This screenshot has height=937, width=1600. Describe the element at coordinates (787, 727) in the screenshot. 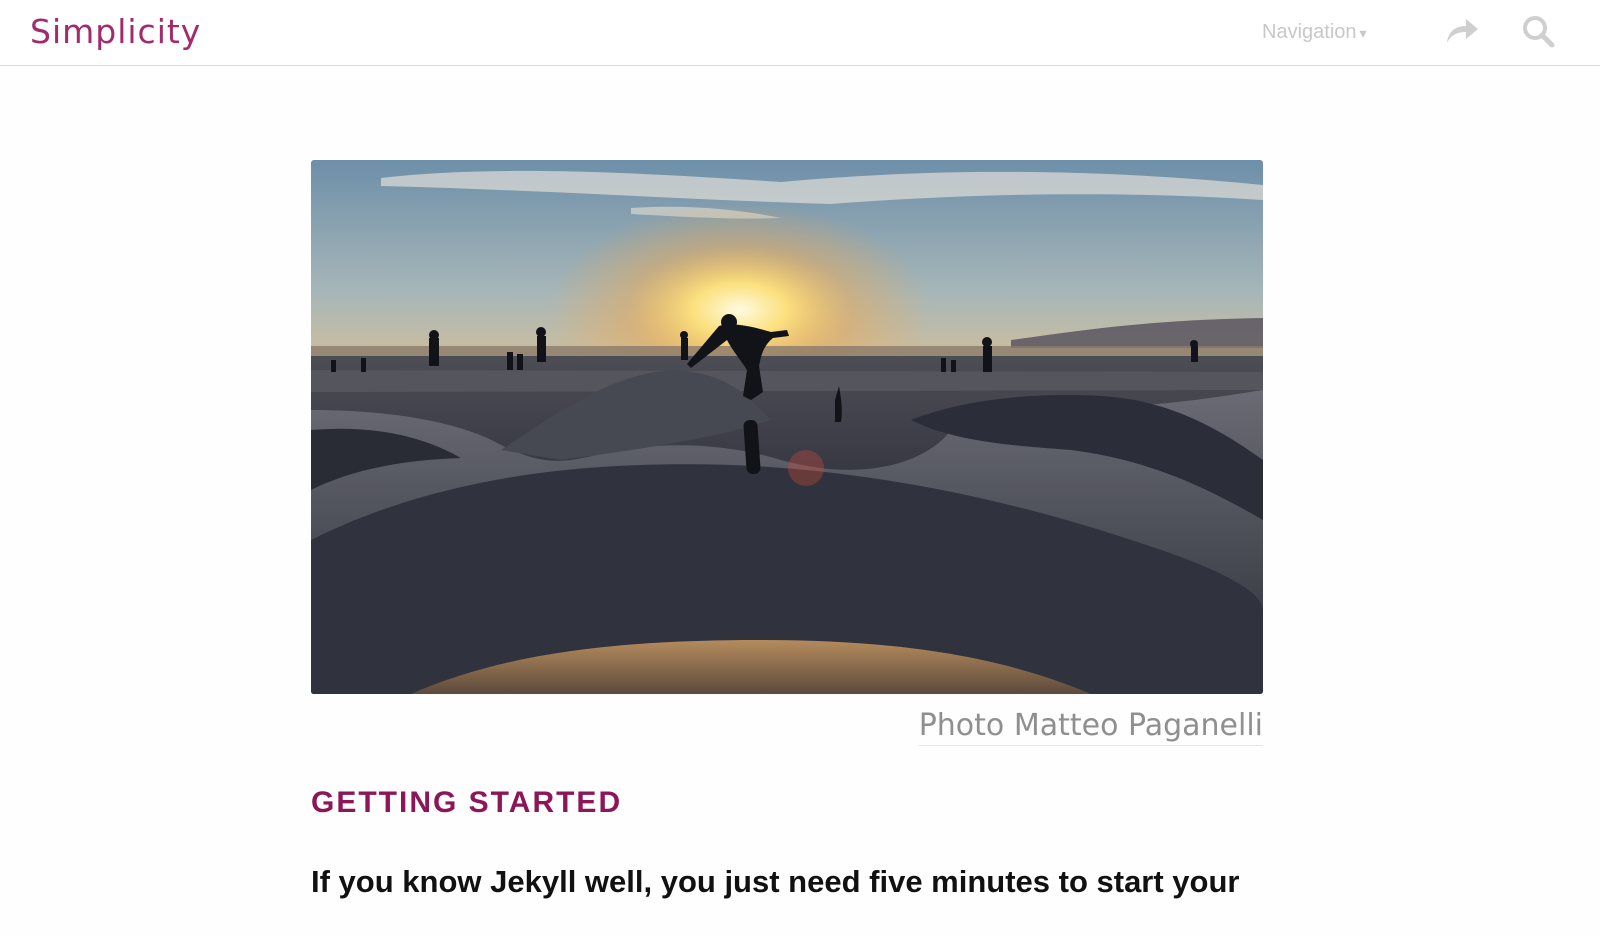

I see `caption-wrapper: Photo Matteo Paganelli` at that location.